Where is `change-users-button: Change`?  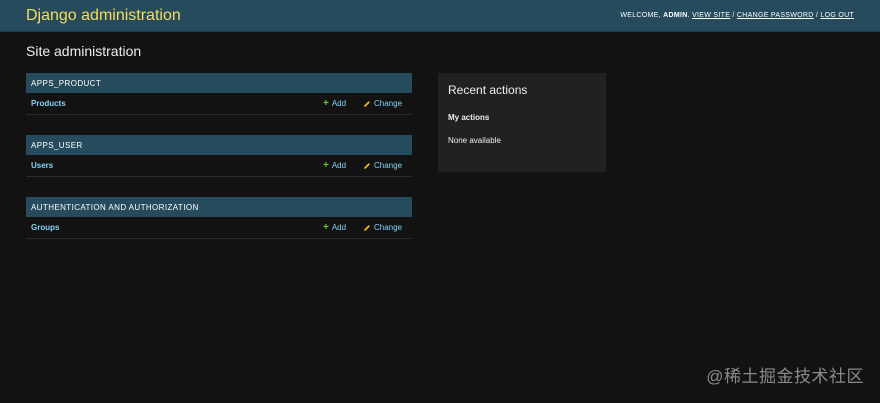
change-users-button: Change is located at coordinates (382, 165).